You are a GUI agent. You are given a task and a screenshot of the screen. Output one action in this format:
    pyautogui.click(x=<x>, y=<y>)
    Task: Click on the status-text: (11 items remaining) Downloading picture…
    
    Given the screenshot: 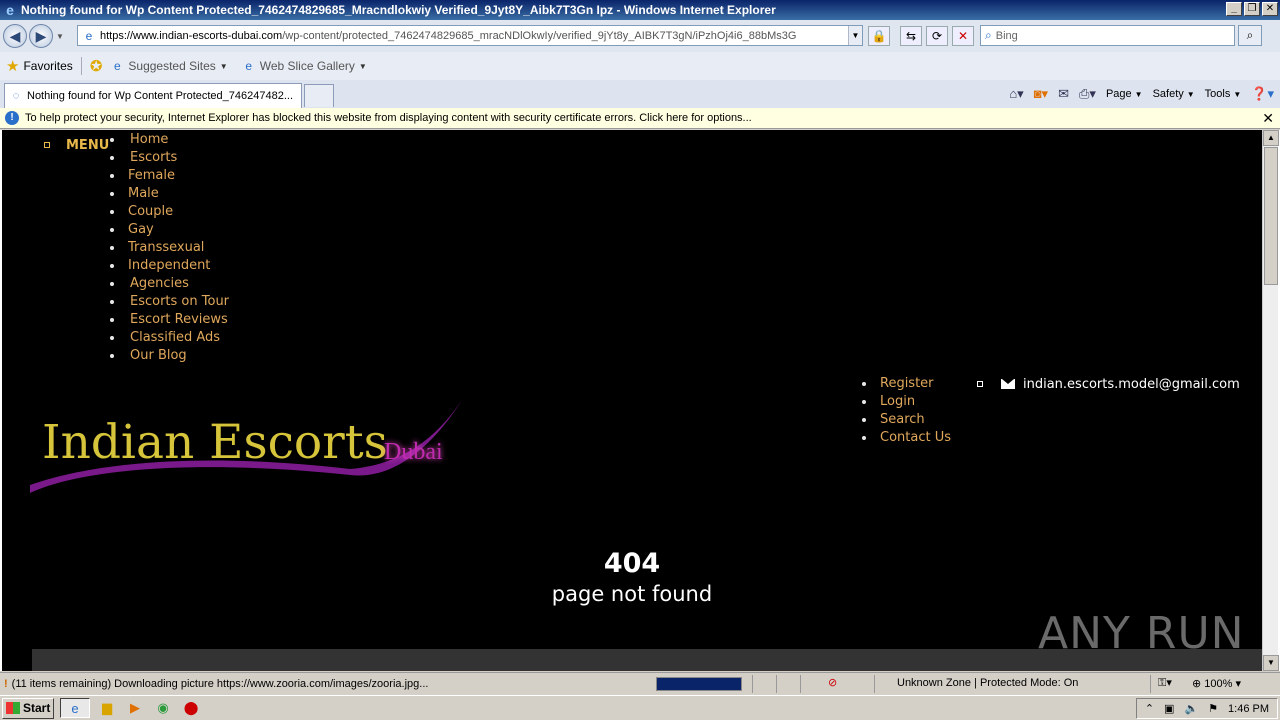 What is the action you would take?
    pyautogui.click(x=220, y=683)
    